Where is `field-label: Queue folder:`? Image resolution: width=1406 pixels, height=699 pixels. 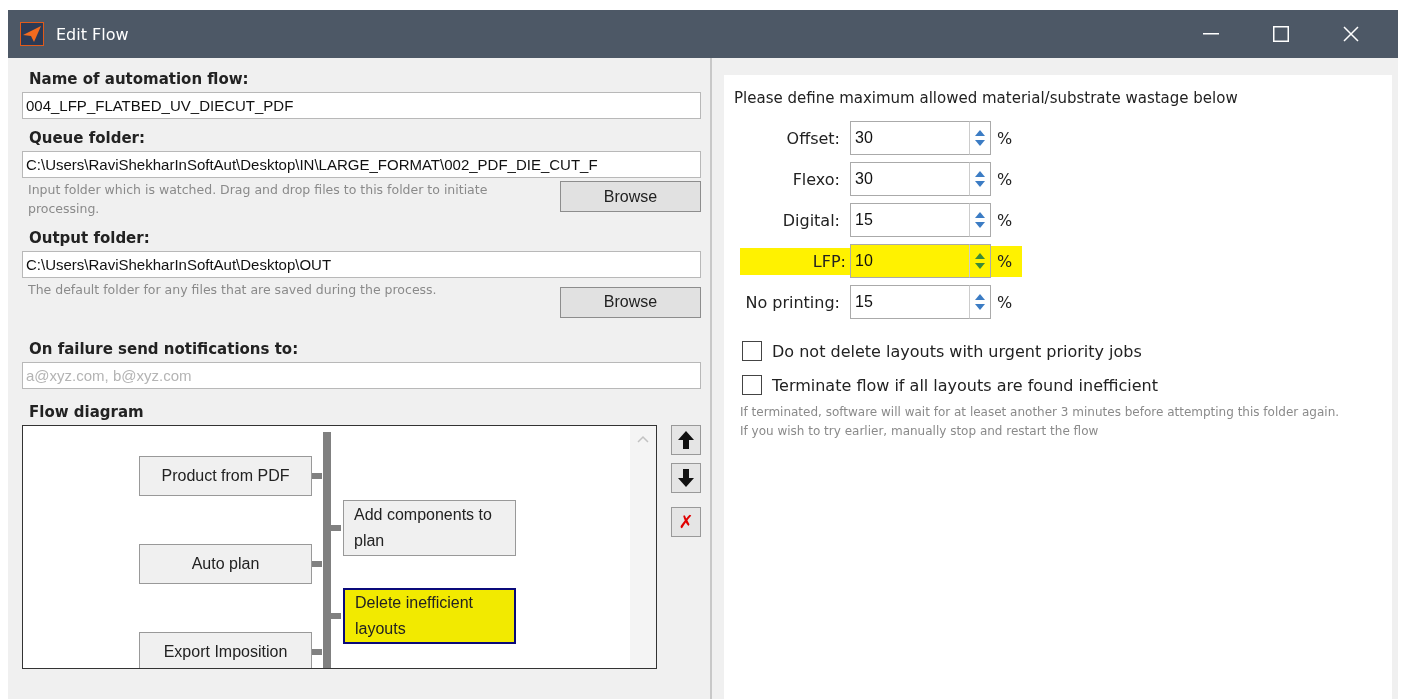
field-label: Queue folder: is located at coordinates (87, 138).